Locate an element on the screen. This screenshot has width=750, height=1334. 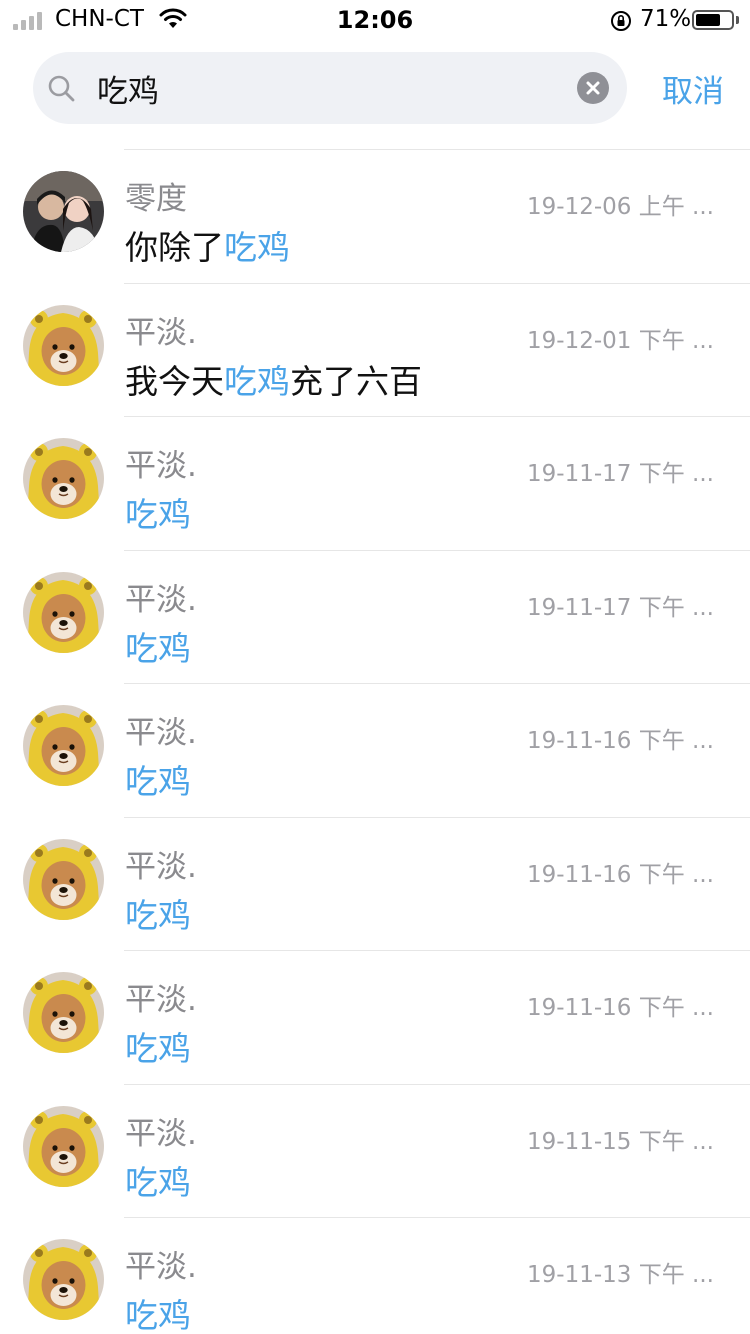
message-snippet: 我今天吃鸡充了六百 is located at coordinates (273, 379).